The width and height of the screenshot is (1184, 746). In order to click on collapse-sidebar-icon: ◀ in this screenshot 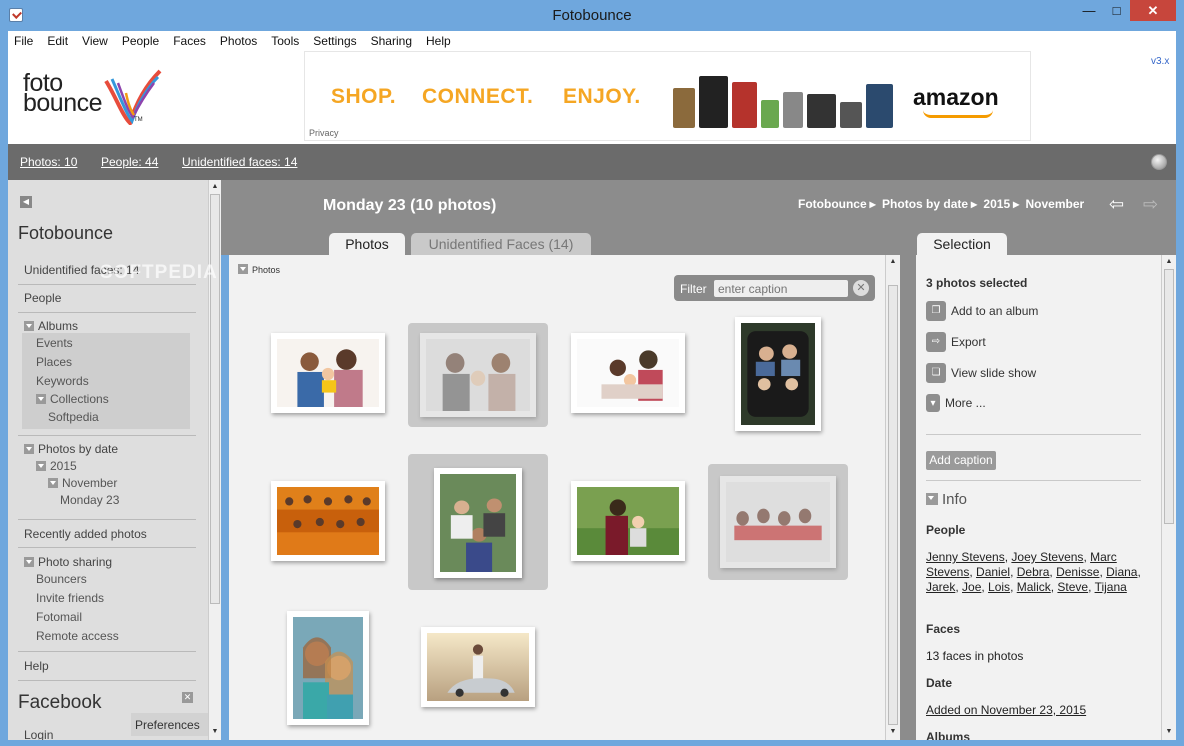, I will do `click(26, 202)`.